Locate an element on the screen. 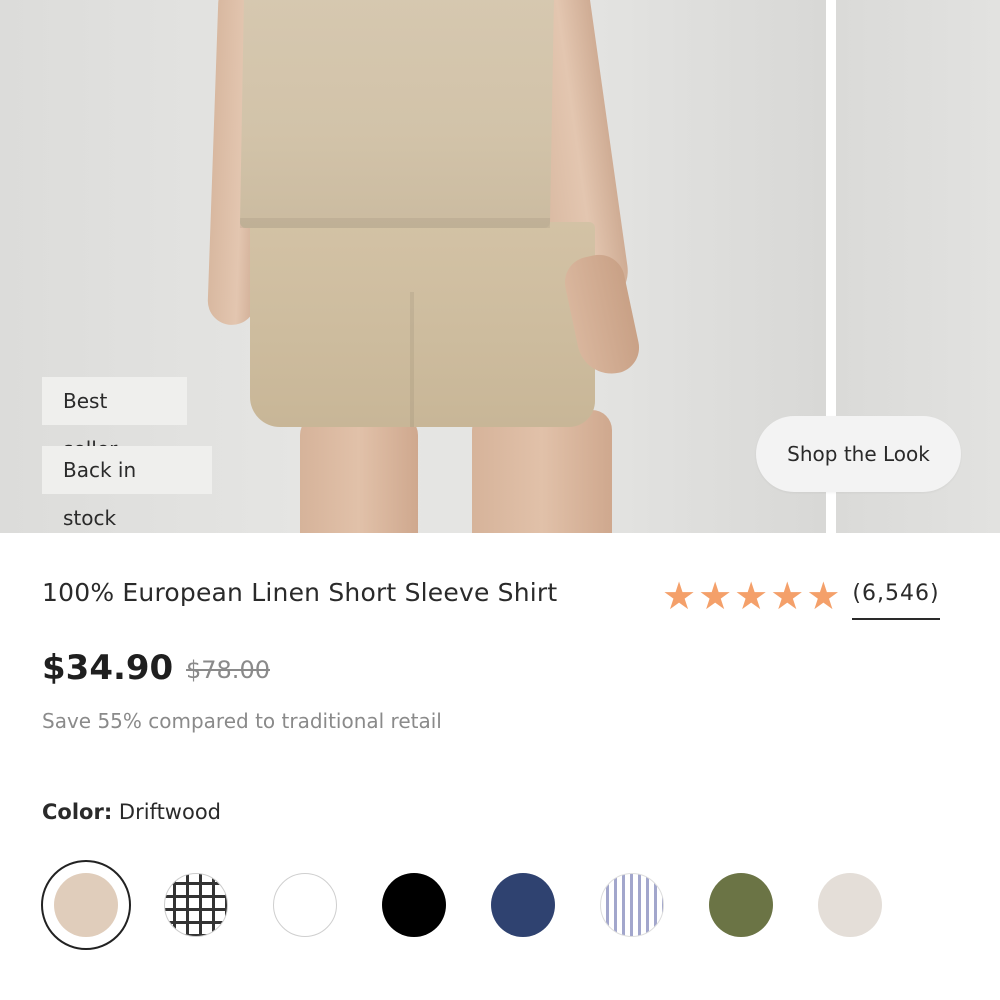 The width and height of the screenshot is (1000, 1000). swatch-white is located at coordinates (305, 905).